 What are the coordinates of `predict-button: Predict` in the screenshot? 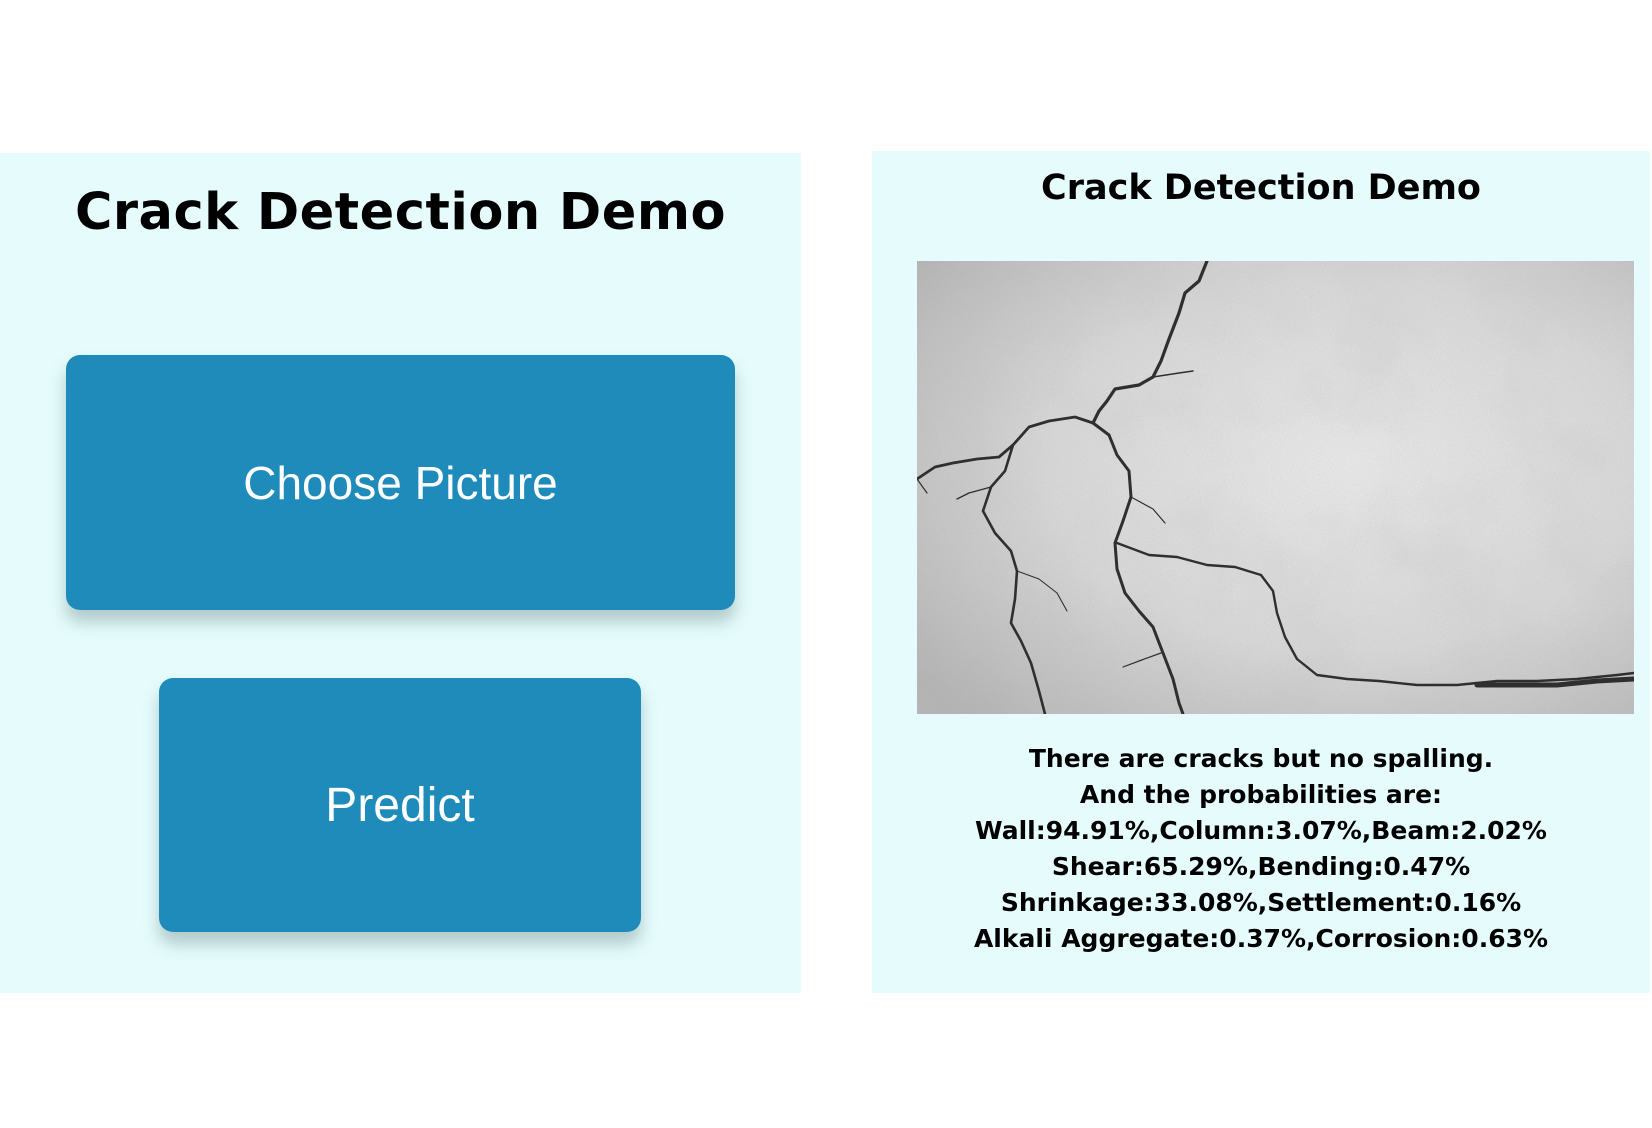 It's located at (400, 805).